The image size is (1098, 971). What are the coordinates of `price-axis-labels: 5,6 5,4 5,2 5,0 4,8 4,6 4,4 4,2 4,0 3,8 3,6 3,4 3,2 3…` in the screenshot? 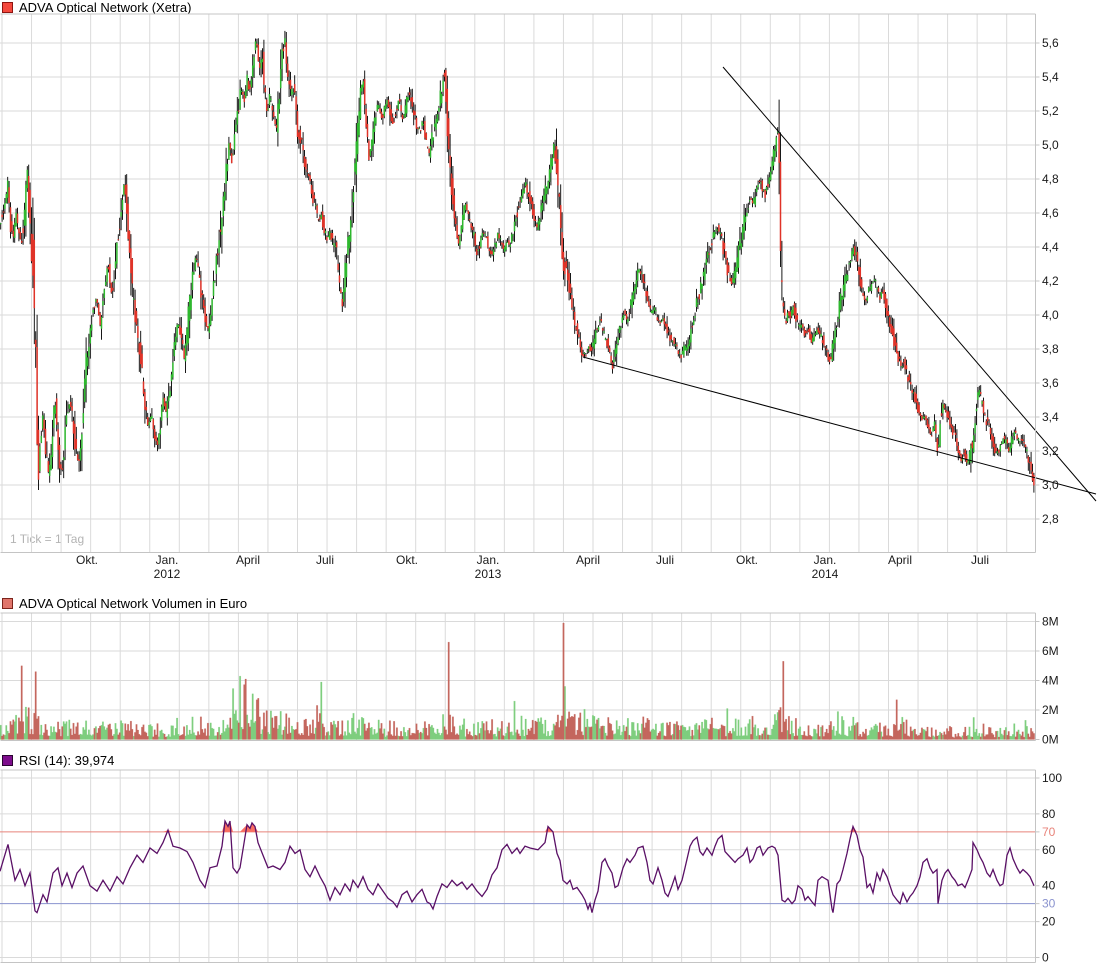 It's located at (1047, 281).